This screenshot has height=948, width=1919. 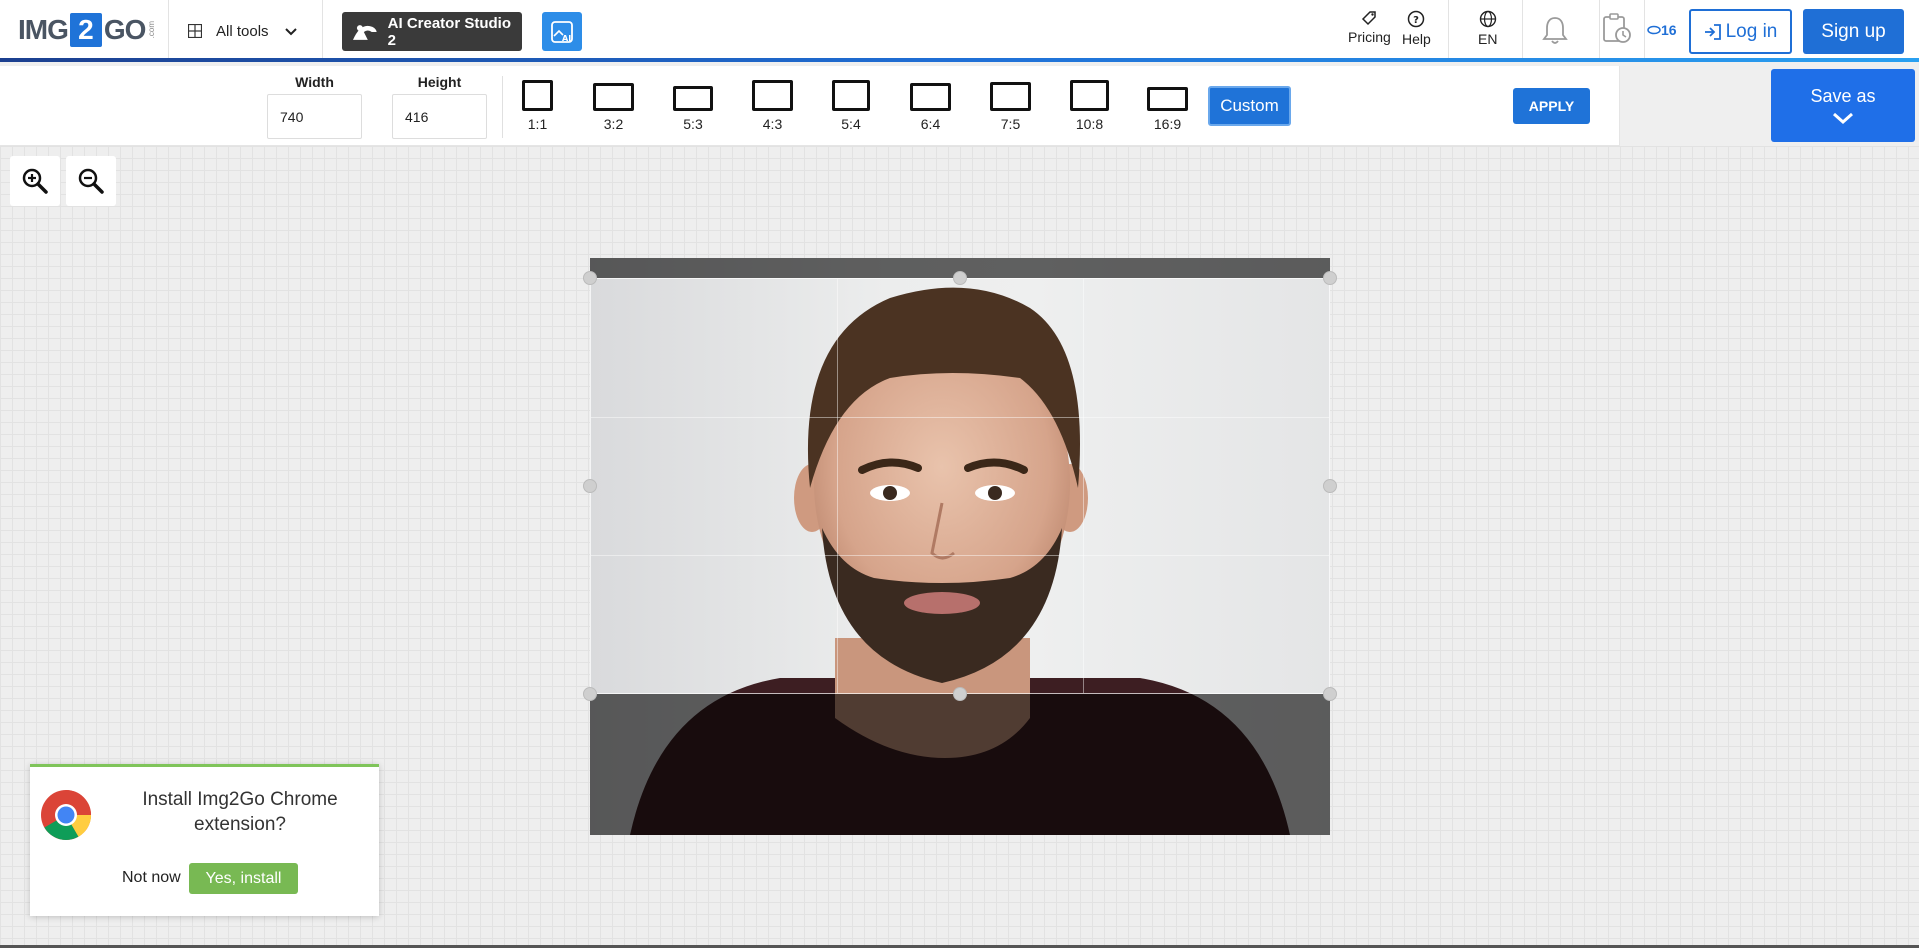 What do you see at coordinates (1330, 486) in the screenshot?
I see `crop-handle-right` at bounding box center [1330, 486].